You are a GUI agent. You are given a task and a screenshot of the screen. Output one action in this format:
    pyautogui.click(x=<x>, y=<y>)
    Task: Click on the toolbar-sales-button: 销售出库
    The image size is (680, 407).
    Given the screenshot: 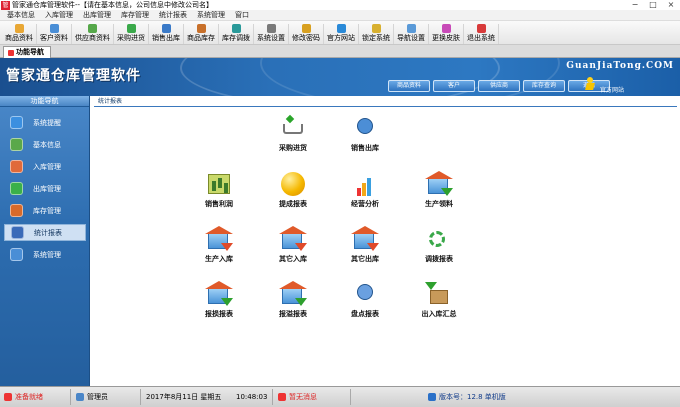 What is the action you would take?
    pyautogui.click(x=166, y=34)
    